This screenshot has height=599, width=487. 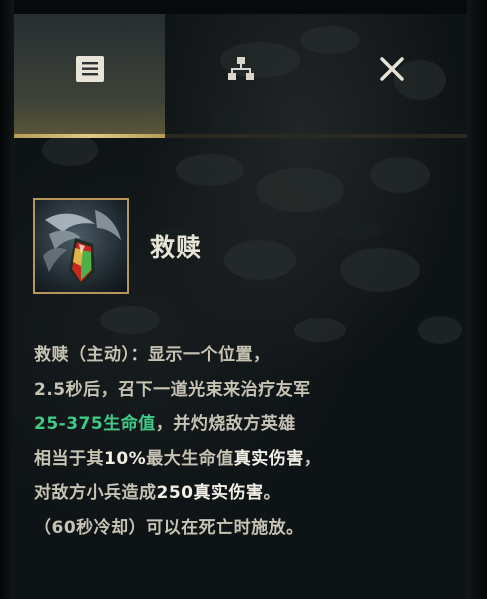 I want to click on description-line-4: 相当于其10%最大生命值真实伤害，, so click(x=244, y=459).